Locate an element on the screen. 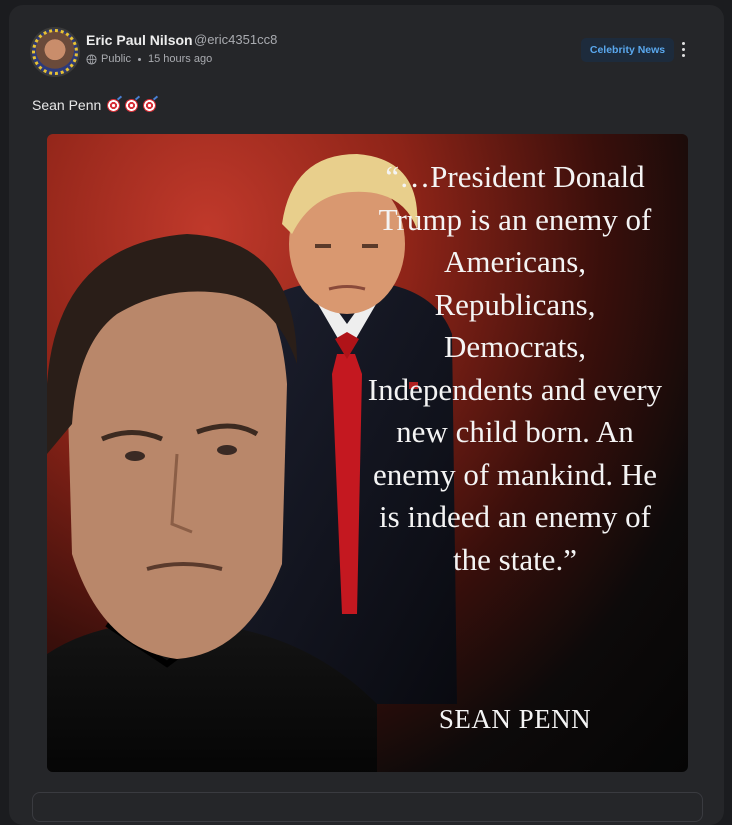  post-text: Sean Penn is located at coordinates (94, 105).